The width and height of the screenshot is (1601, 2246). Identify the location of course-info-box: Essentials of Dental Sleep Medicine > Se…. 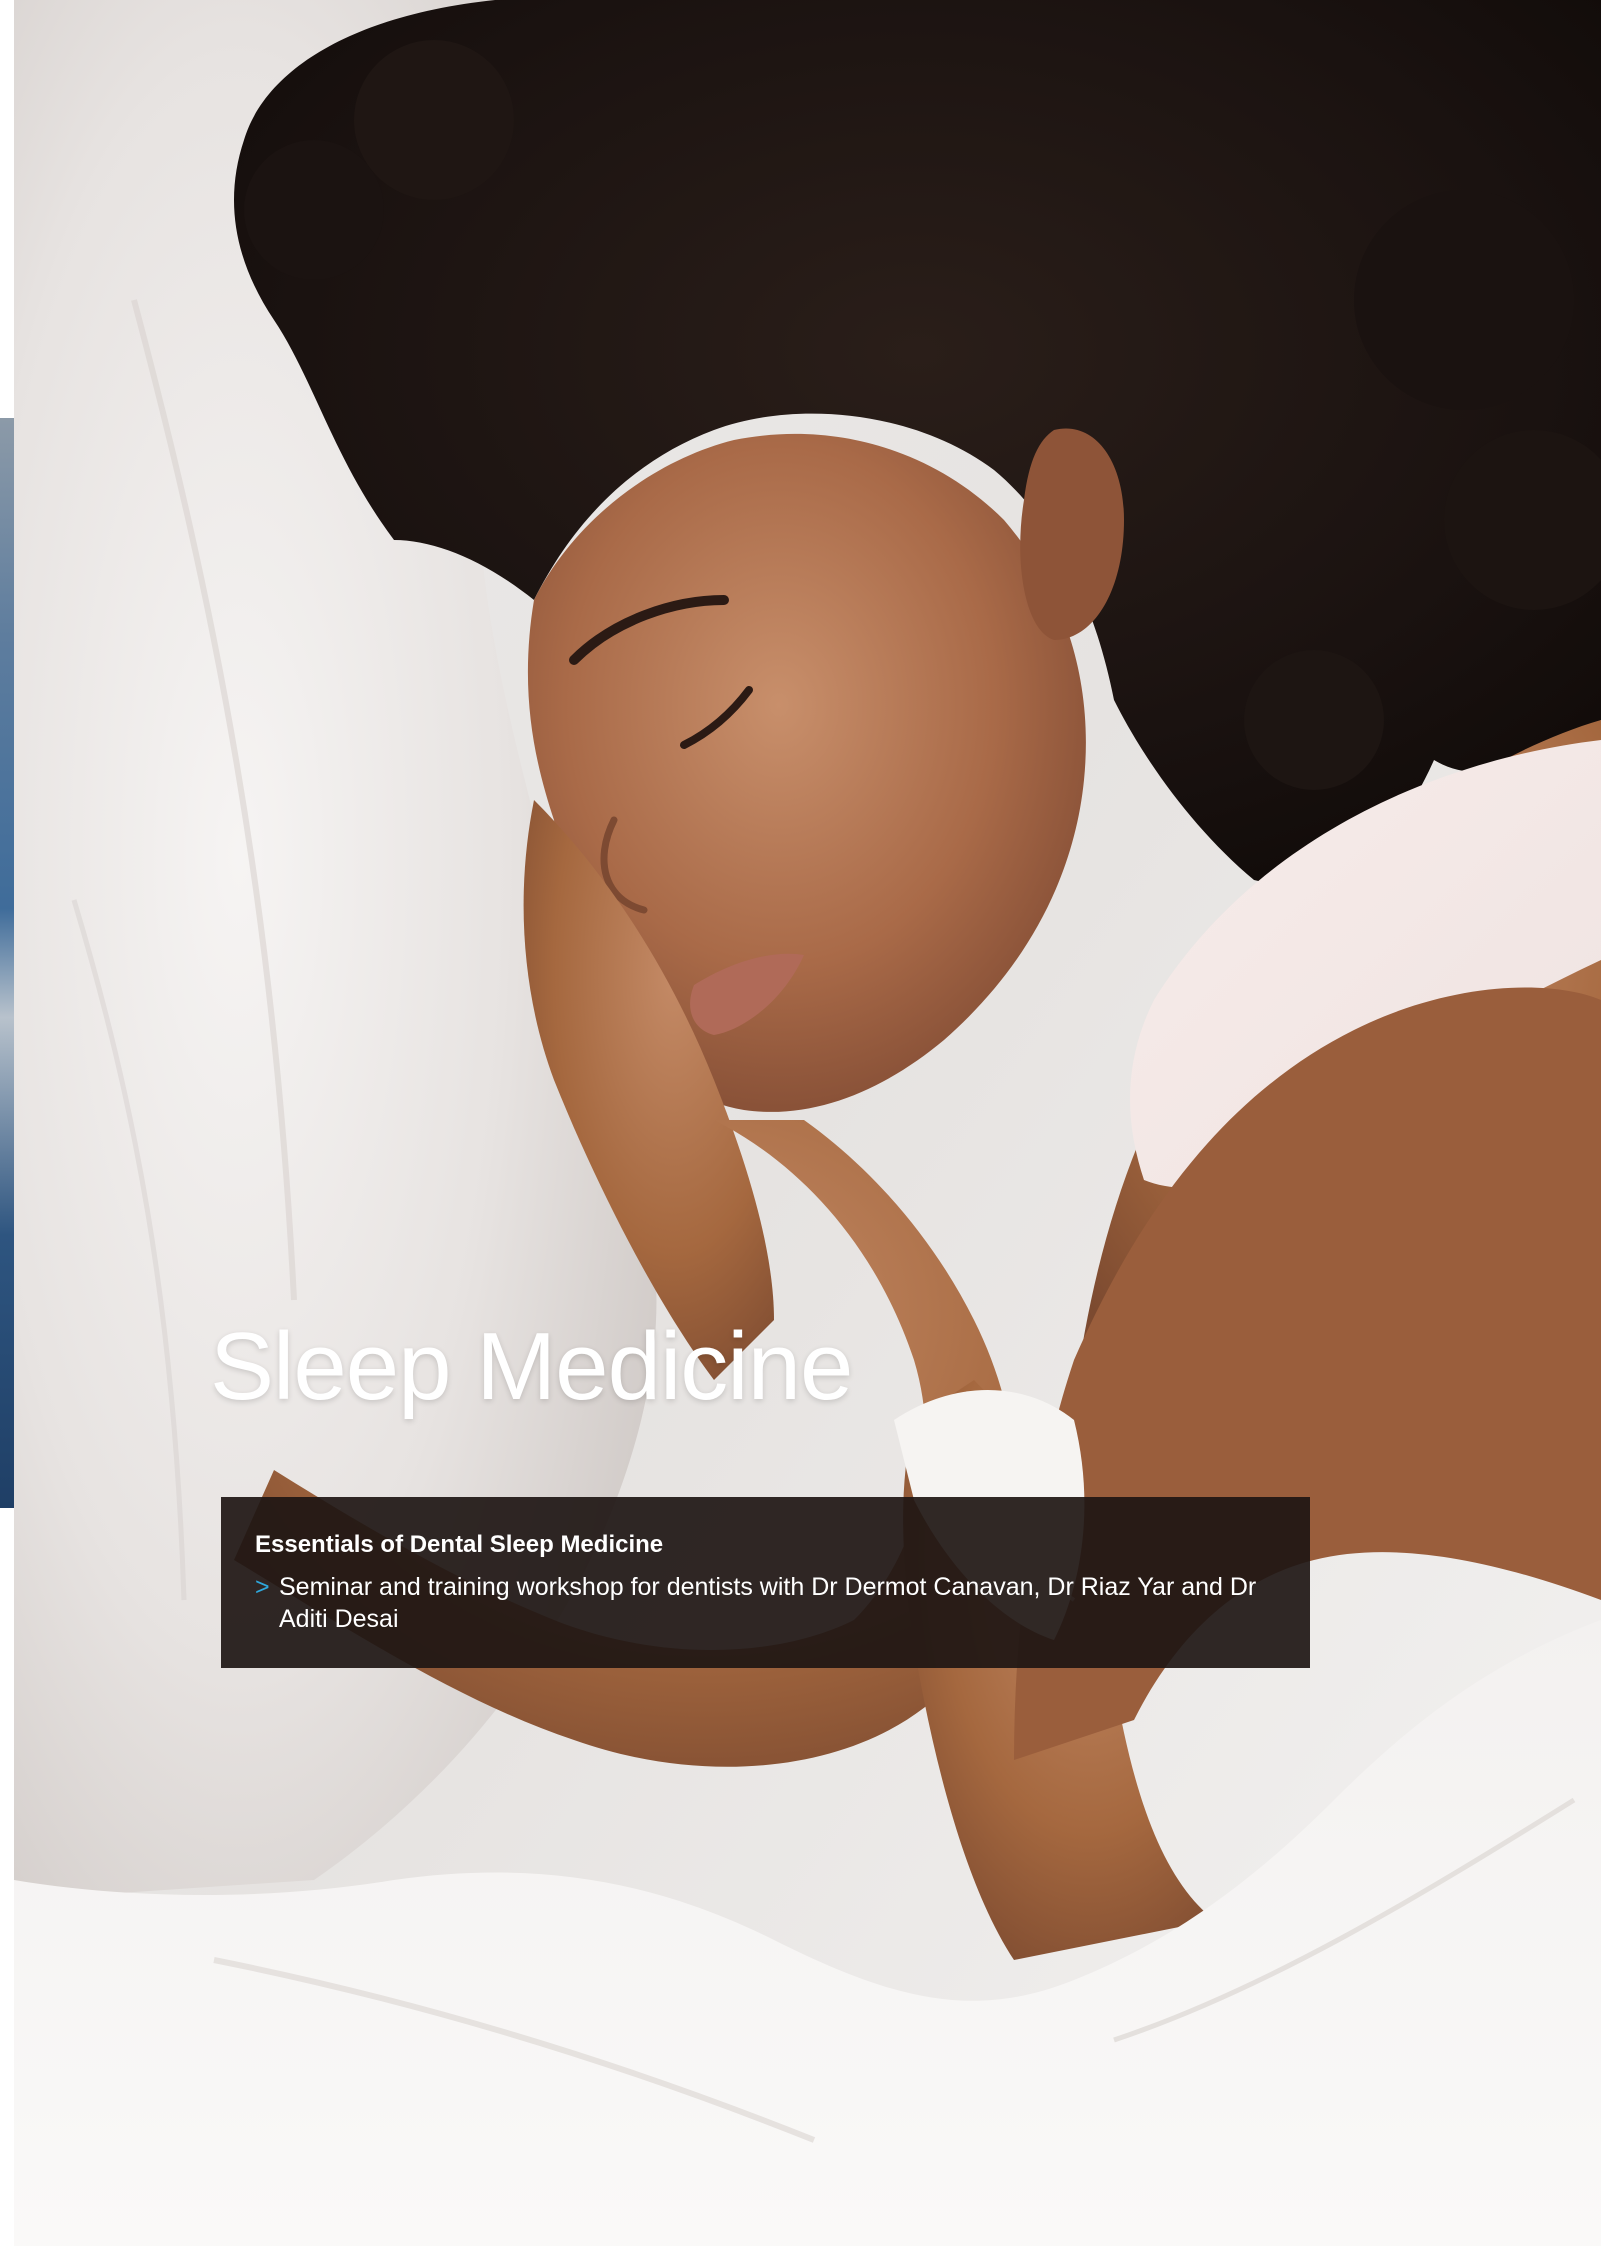
(765, 1582).